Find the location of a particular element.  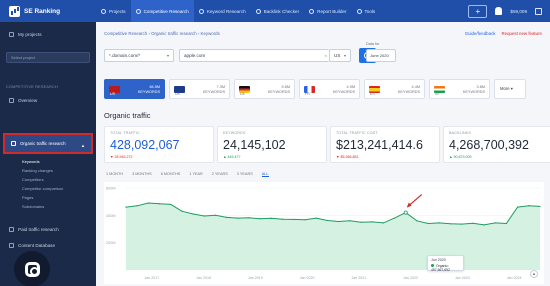

nav-label: Backlink Checker is located at coordinates (281, 11).